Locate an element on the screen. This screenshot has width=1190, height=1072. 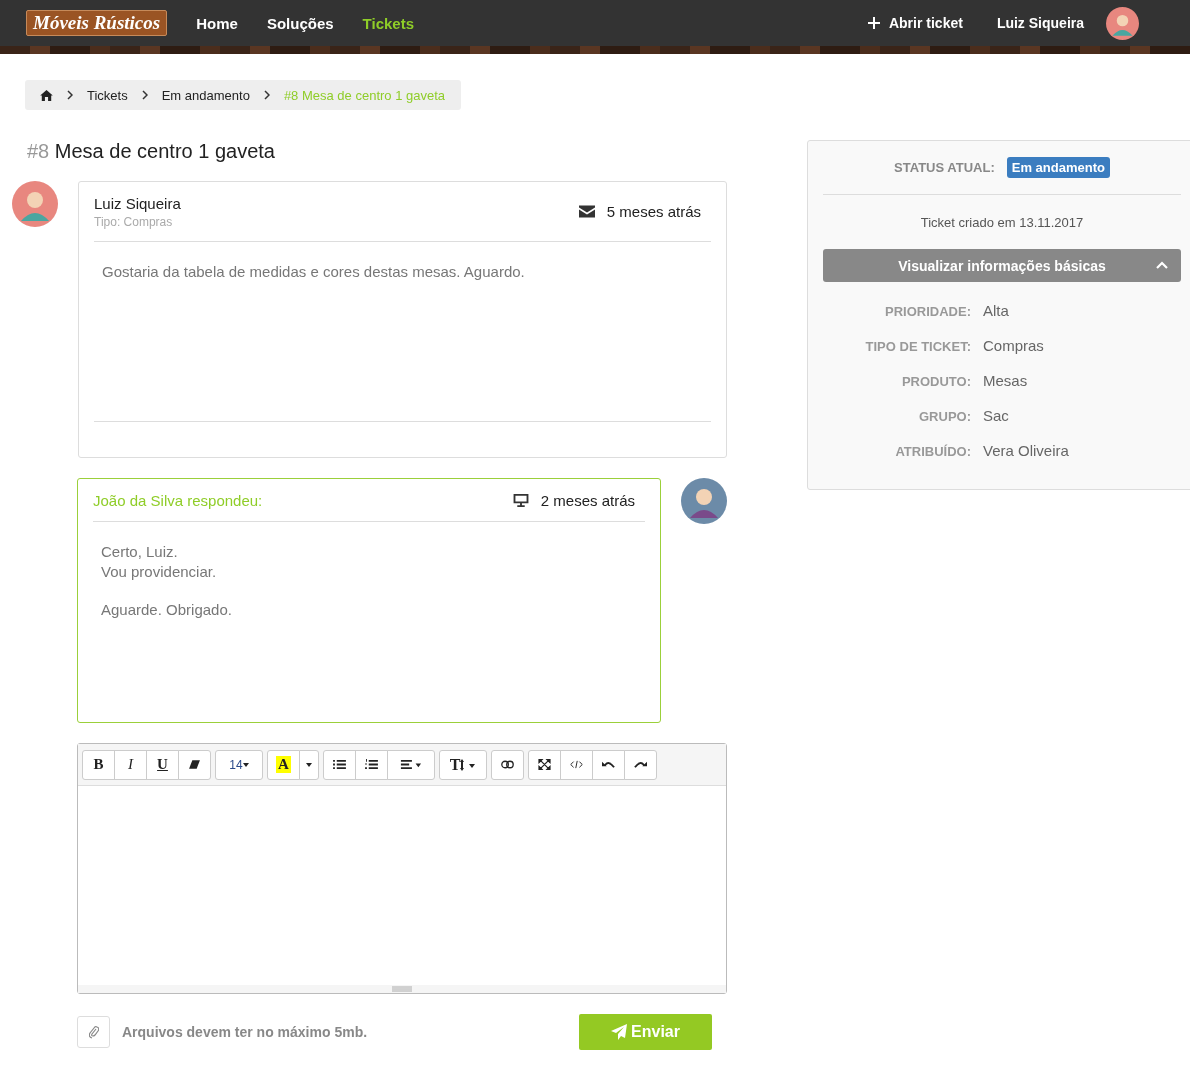
detail-label: PRODUTO: is located at coordinates (935, 381).